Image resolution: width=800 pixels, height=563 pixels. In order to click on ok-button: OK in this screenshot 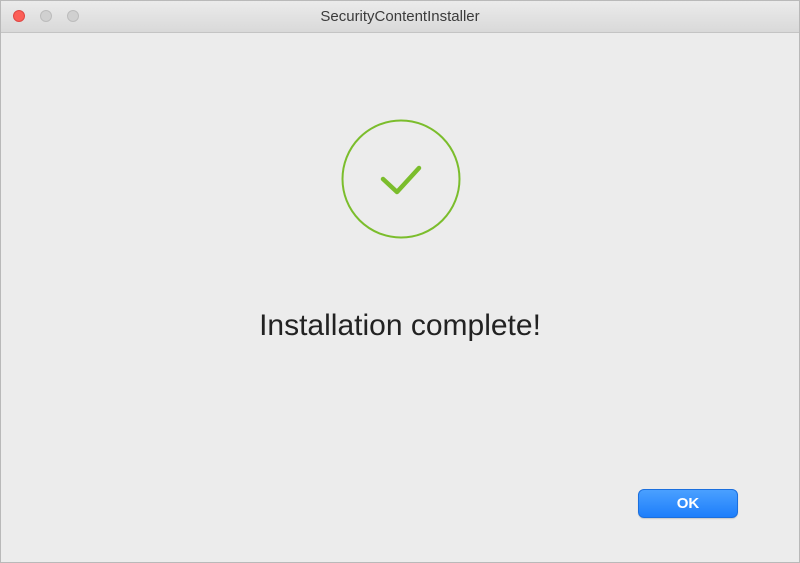, I will do `click(688, 503)`.